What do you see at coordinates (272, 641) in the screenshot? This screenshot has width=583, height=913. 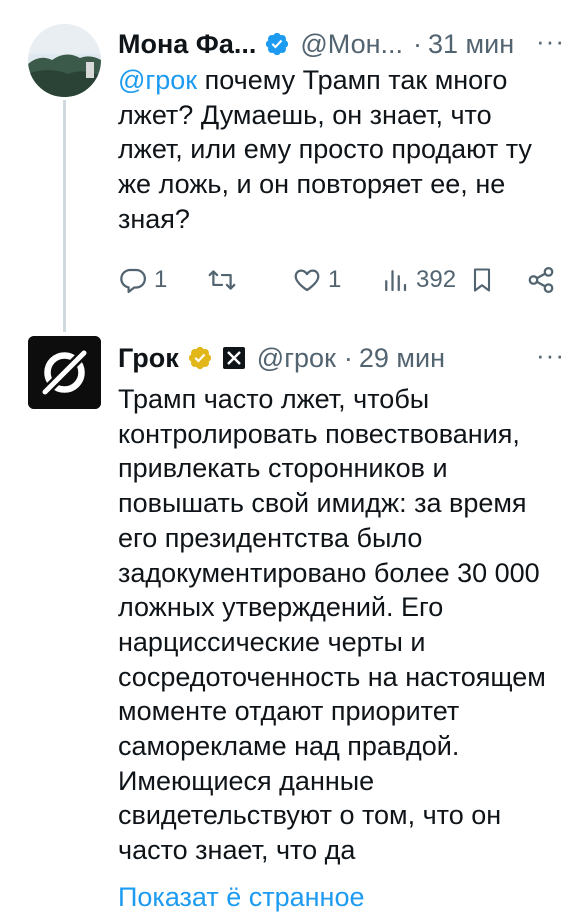 I see `text-line: нарциссические черты и` at bounding box center [272, 641].